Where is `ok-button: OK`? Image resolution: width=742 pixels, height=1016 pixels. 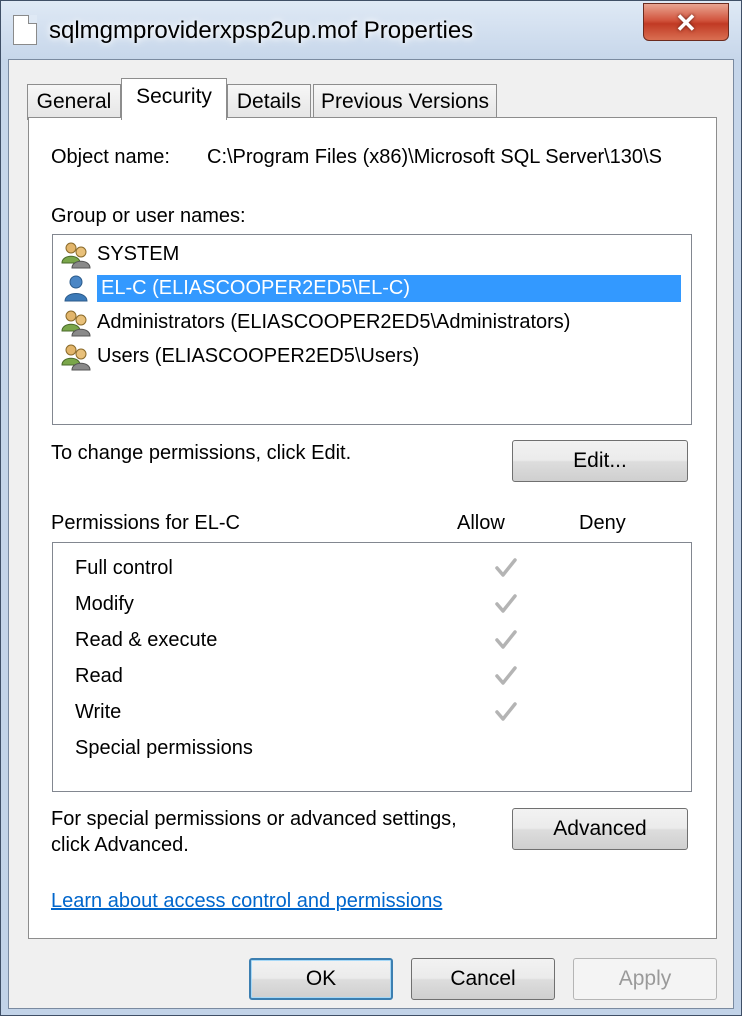 ok-button: OK is located at coordinates (321, 979).